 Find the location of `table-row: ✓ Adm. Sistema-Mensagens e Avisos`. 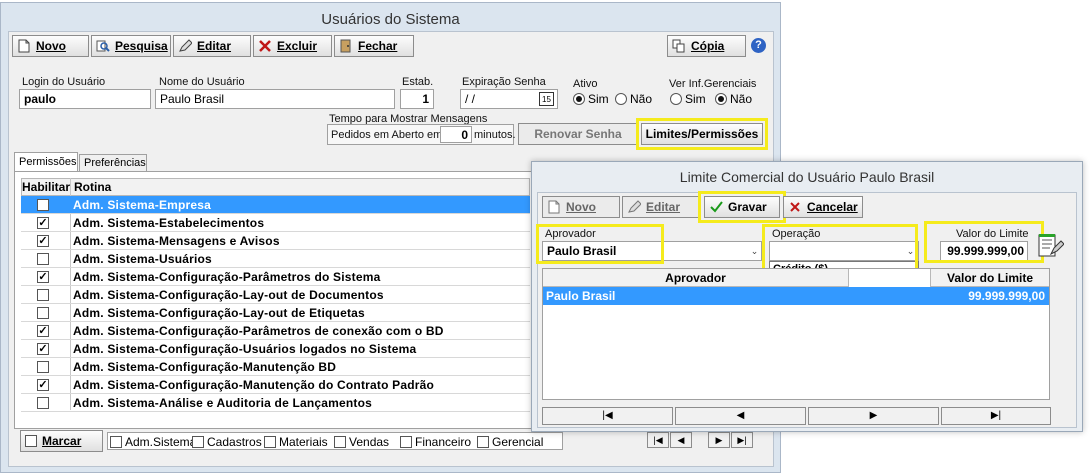

table-row: ✓ Adm. Sistema-Mensagens e Avisos is located at coordinates (275, 241).